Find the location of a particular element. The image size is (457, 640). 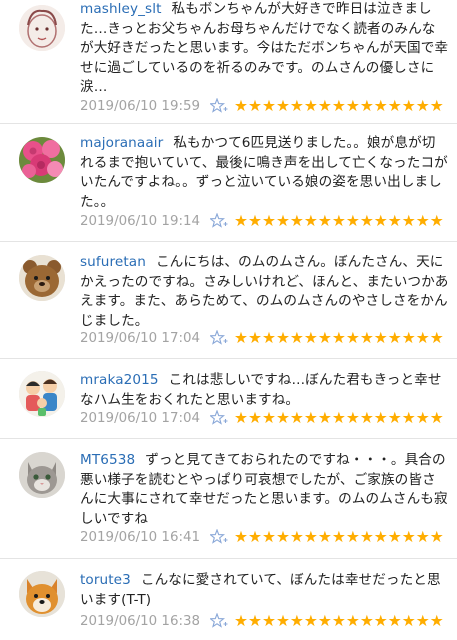

comment-meta: 2019/06/10 19:59 ★★★★★★★★★★★★★★★ is located at coordinates (262, 106).